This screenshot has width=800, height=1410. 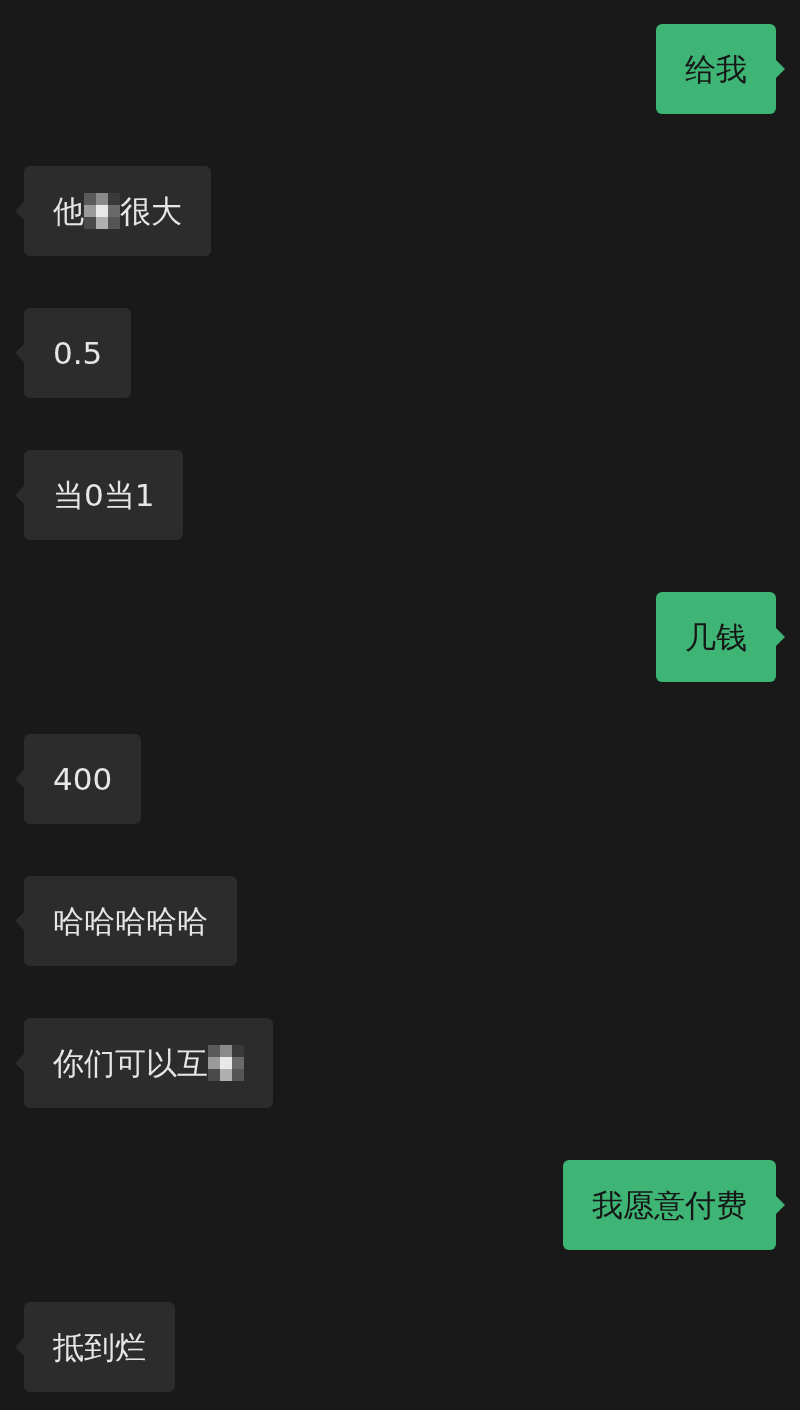 I want to click on message-bubble: 几钱, so click(x=716, y=637).